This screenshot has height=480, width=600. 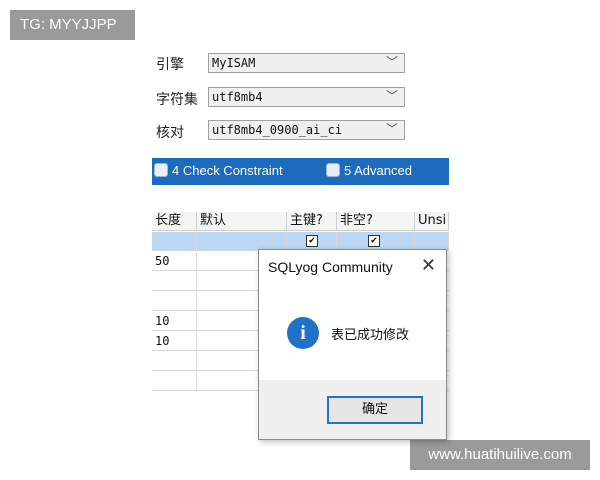 I want to click on dialog-title: SQLyog Community, so click(x=330, y=267).